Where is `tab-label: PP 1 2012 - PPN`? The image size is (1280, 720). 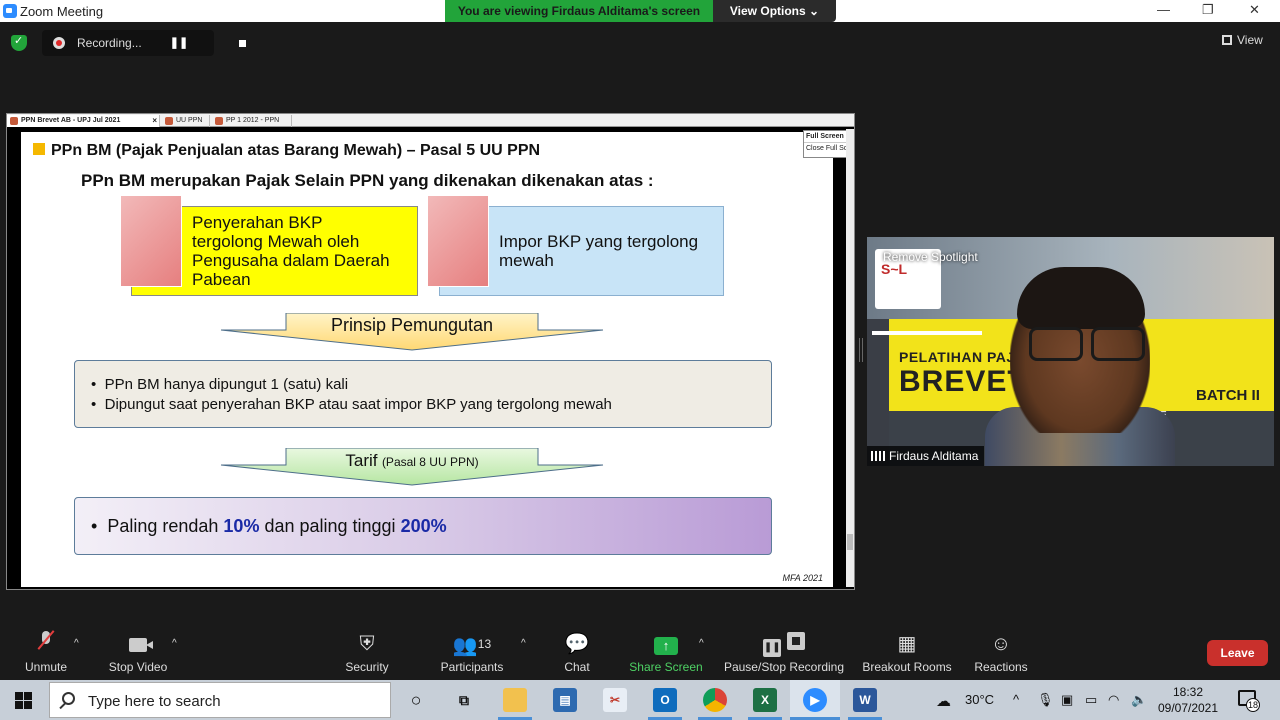 tab-label: PP 1 2012 - PPN is located at coordinates (253, 120).